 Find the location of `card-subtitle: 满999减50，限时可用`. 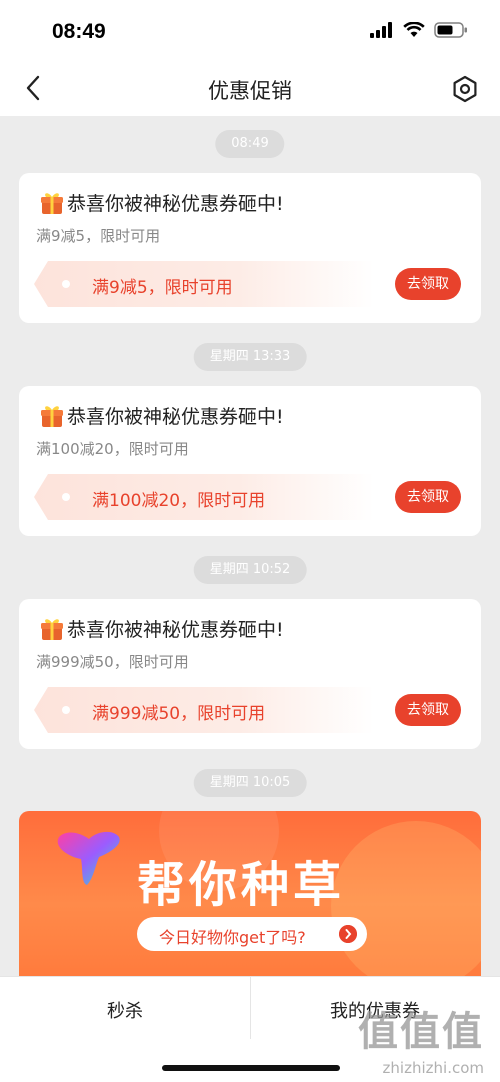

card-subtitle: 满999减50，限时可用 is located at coordinates (112, 662).